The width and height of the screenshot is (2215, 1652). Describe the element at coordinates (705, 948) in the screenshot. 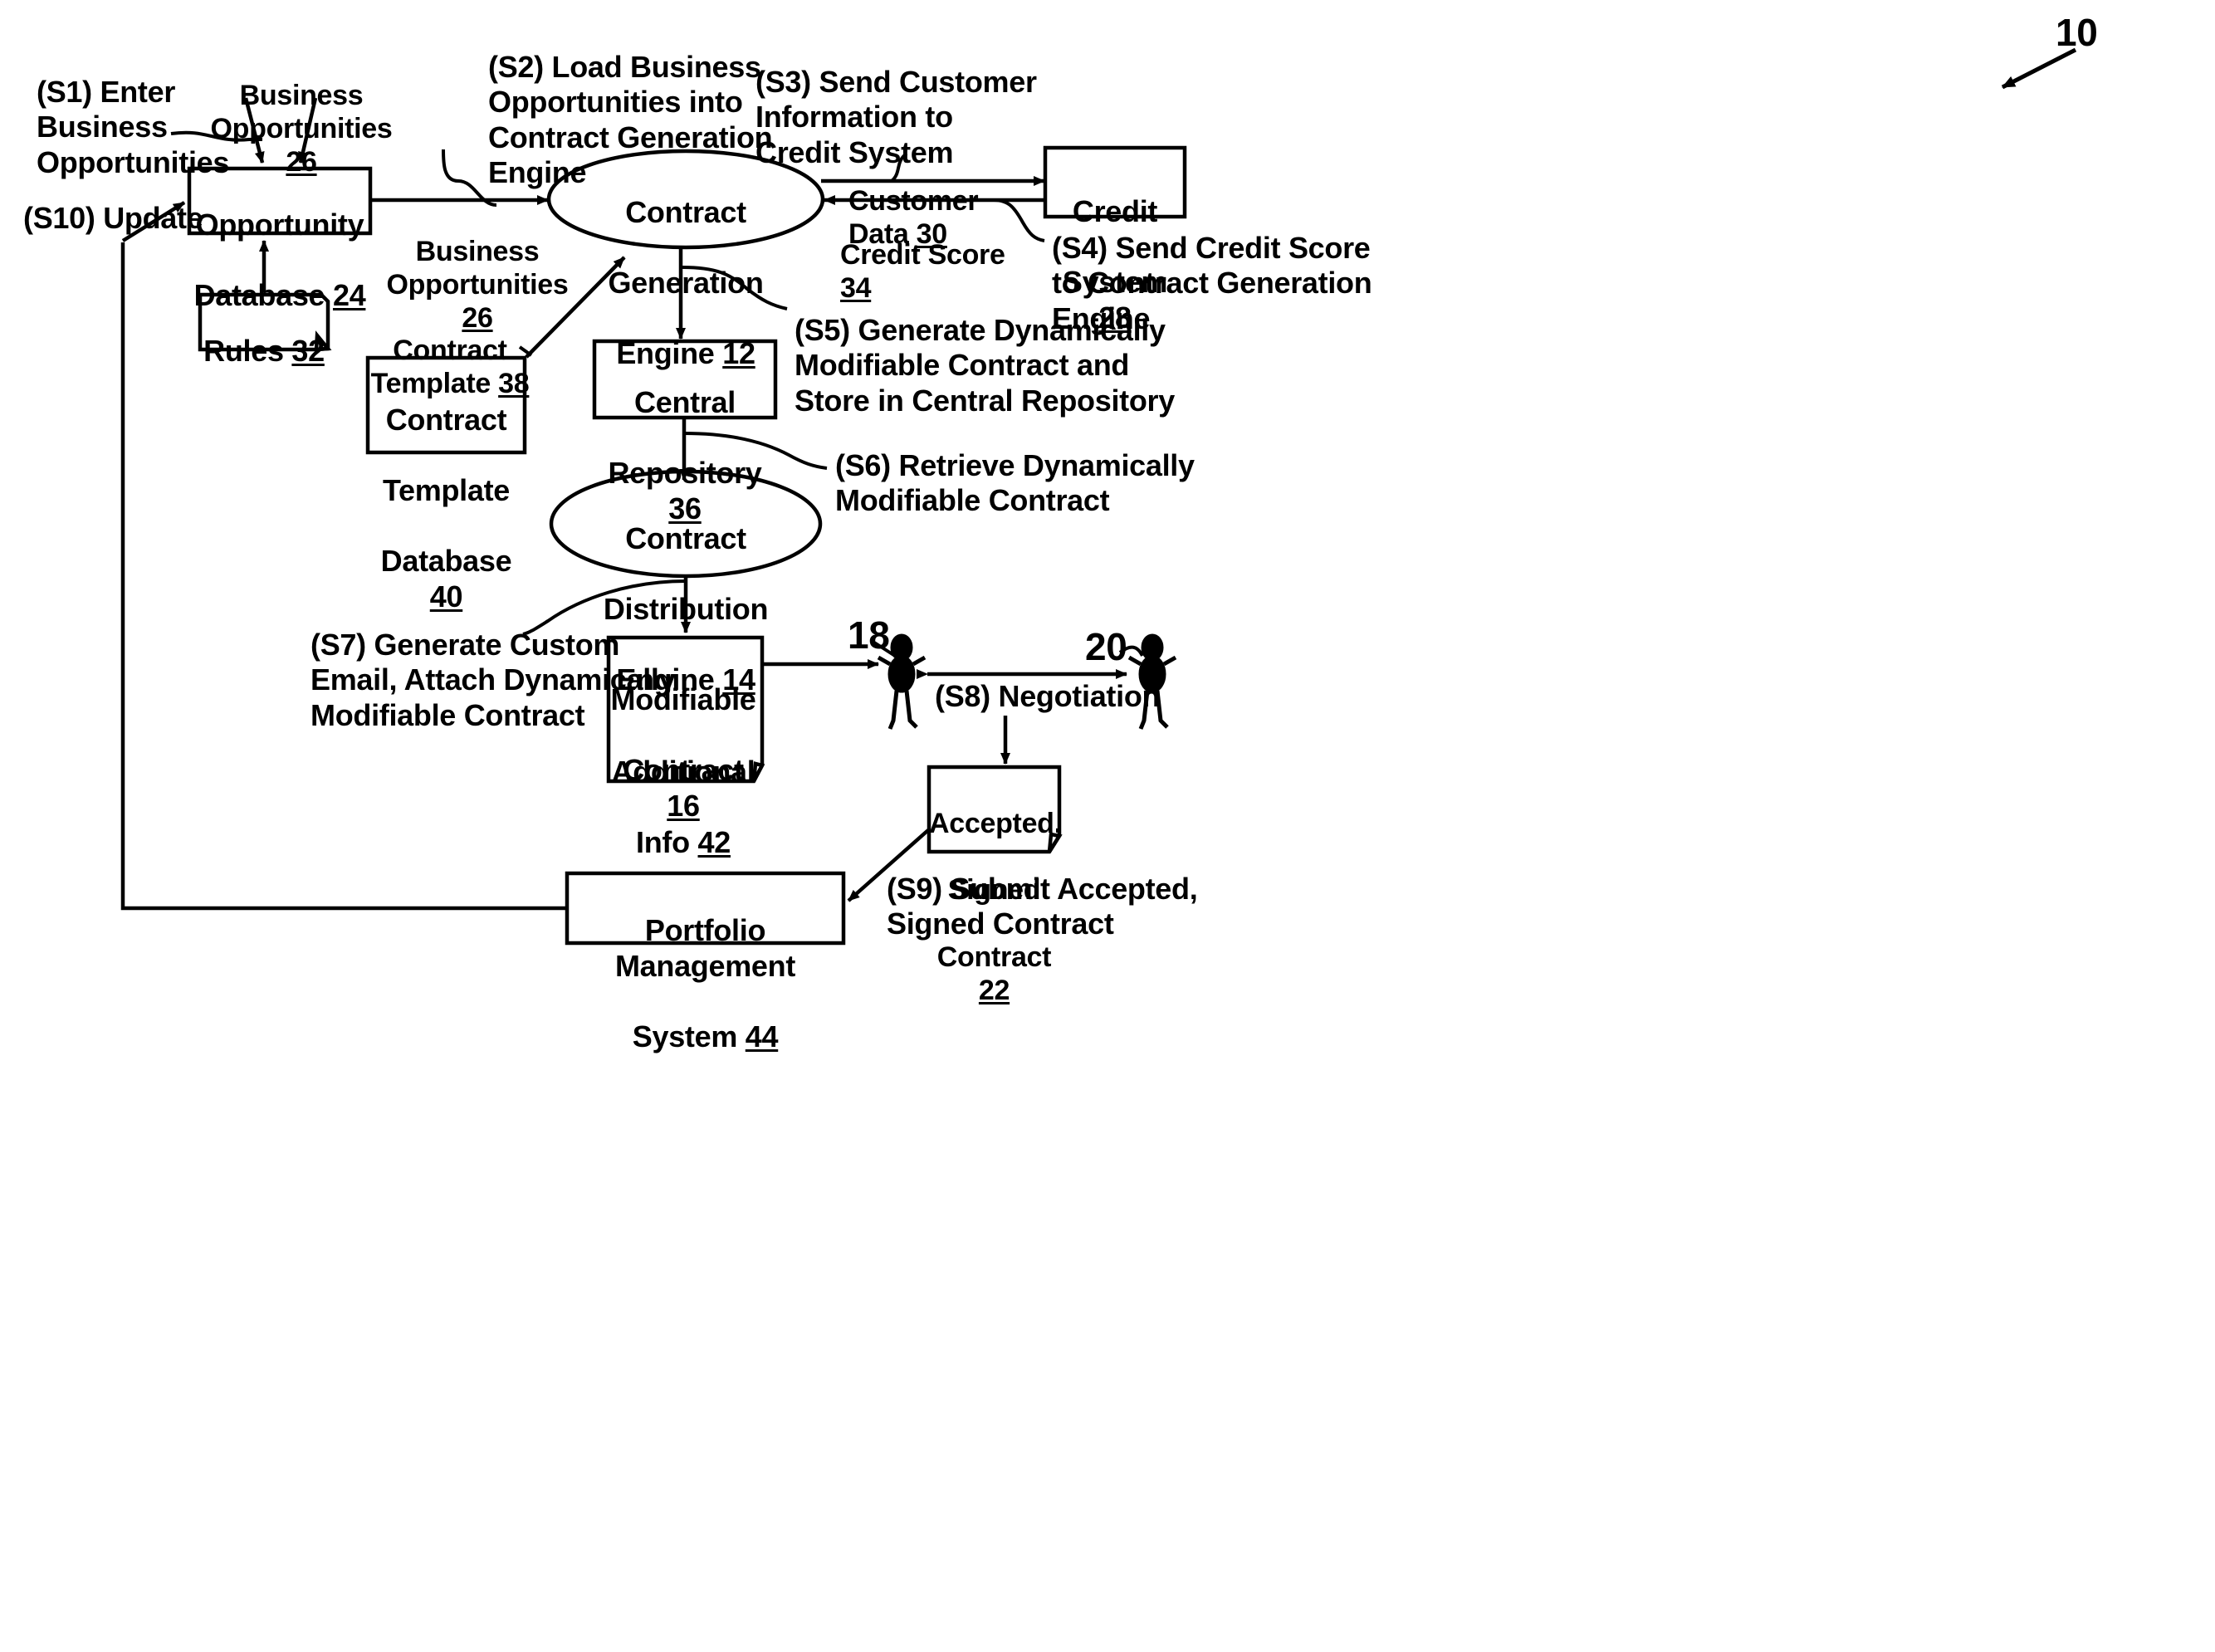

I see `node-line1: Portfolio Management` at that location.